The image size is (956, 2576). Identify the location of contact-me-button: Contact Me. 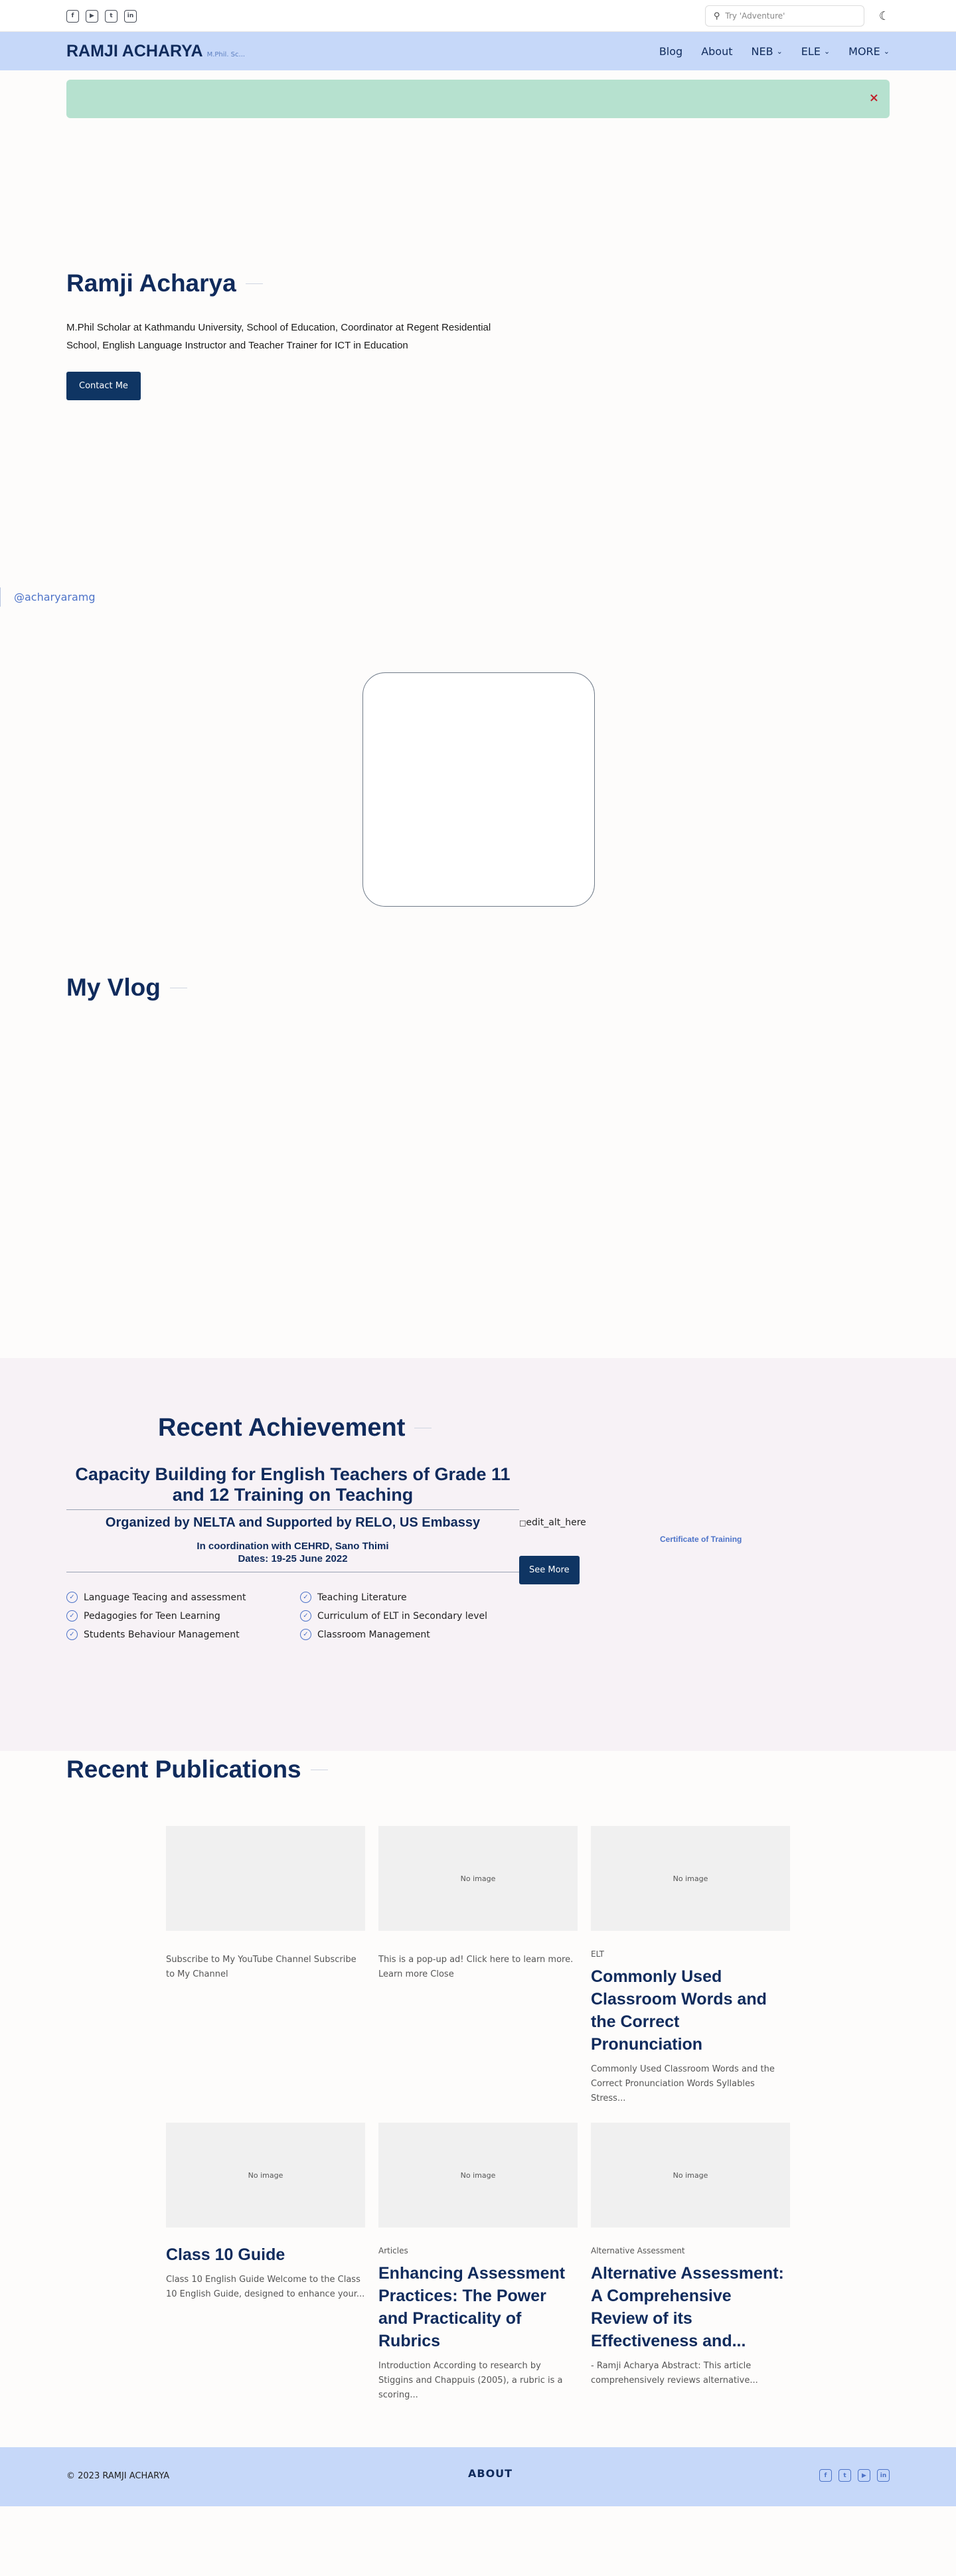
(103, 386).